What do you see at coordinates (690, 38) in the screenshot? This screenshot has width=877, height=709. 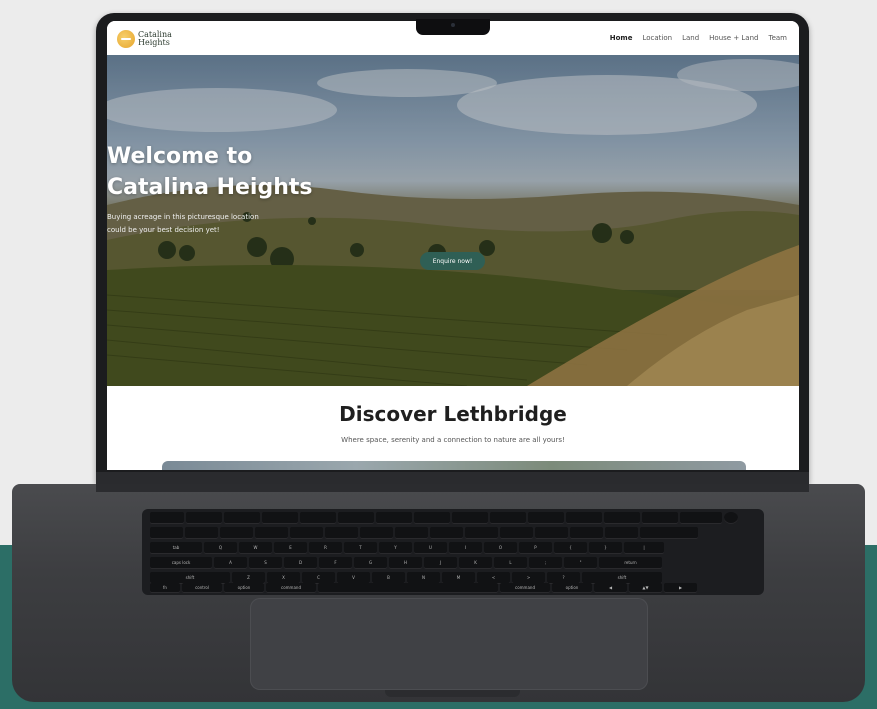 I see `nav-land: Land` at bounding box center [690, 38].